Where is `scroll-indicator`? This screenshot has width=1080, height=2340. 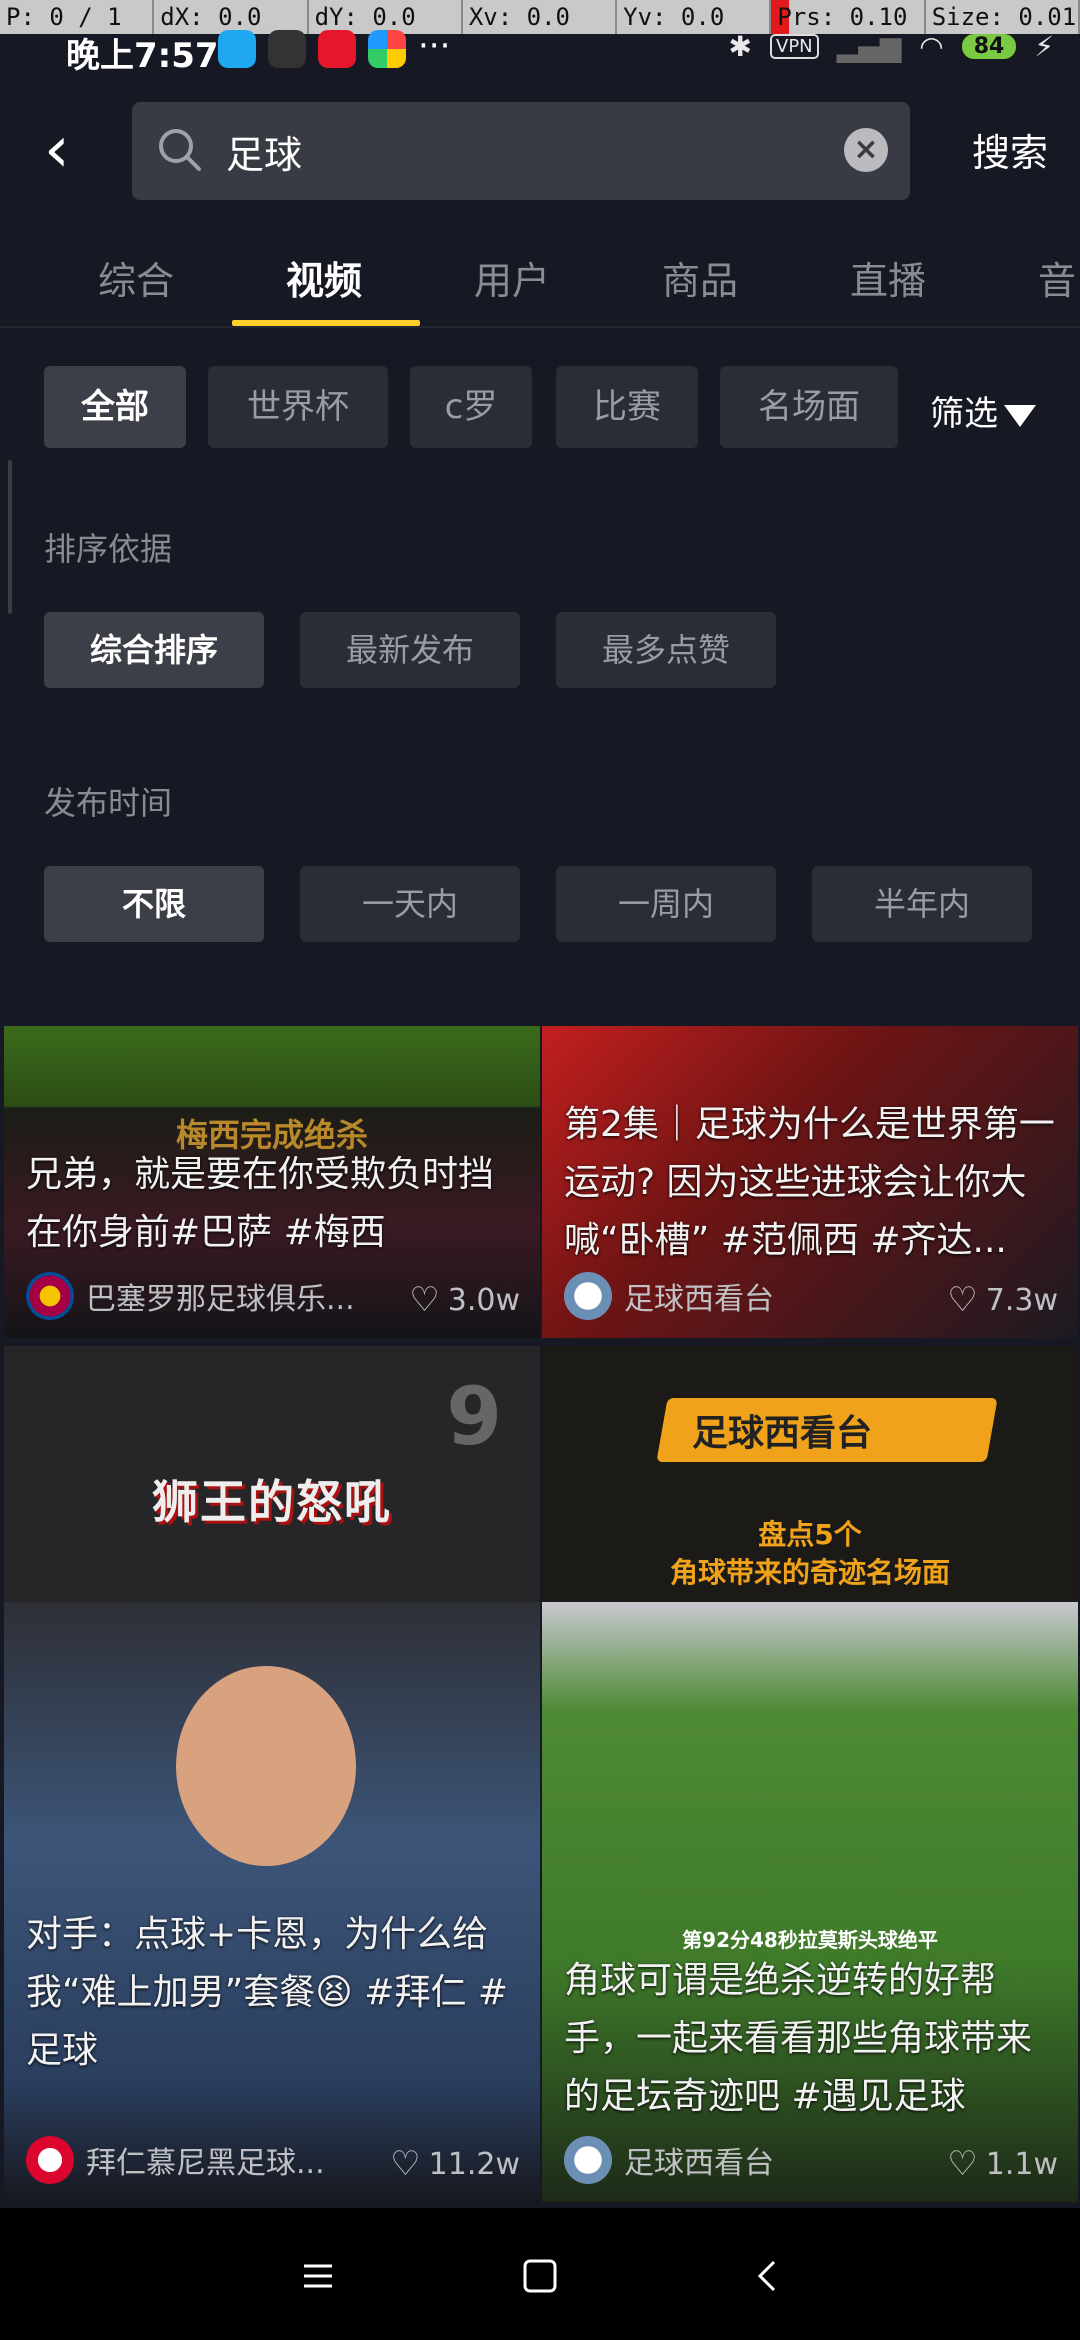 scroll-indicator is located at coordinates (10, 537).